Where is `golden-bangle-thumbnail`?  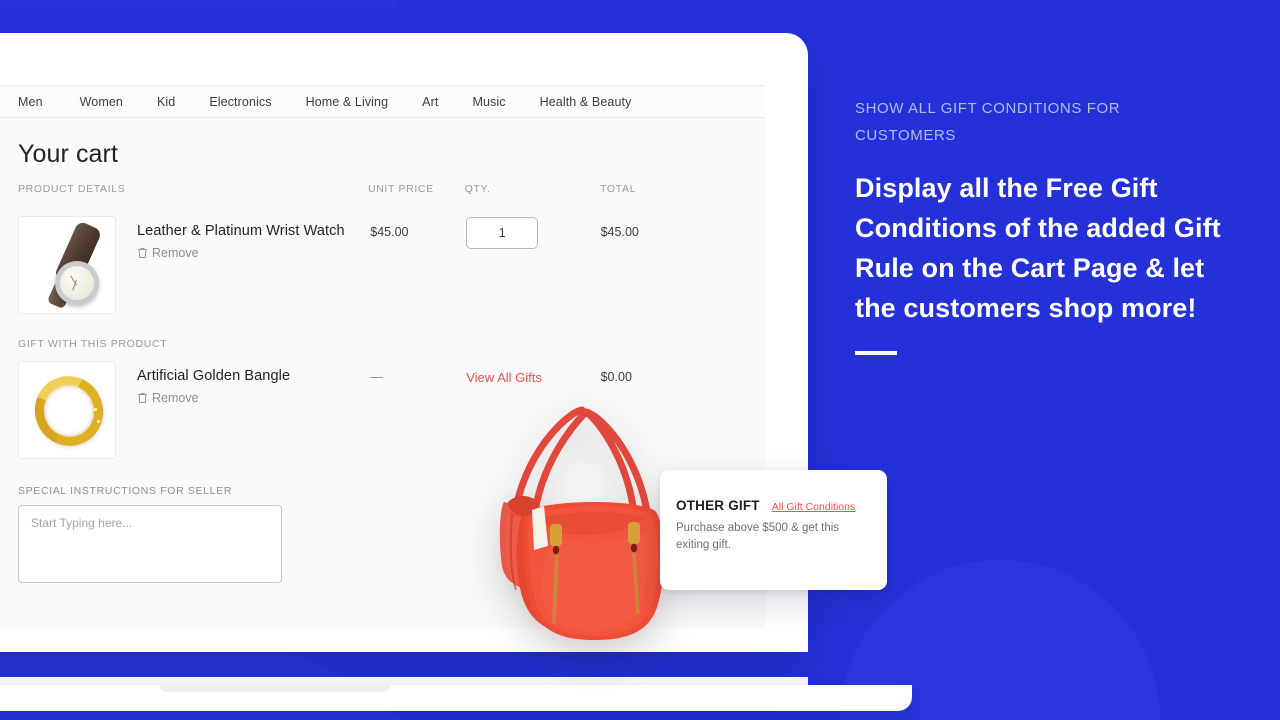 golden-bangle-thumbnail is located at coordinates (67, 410).